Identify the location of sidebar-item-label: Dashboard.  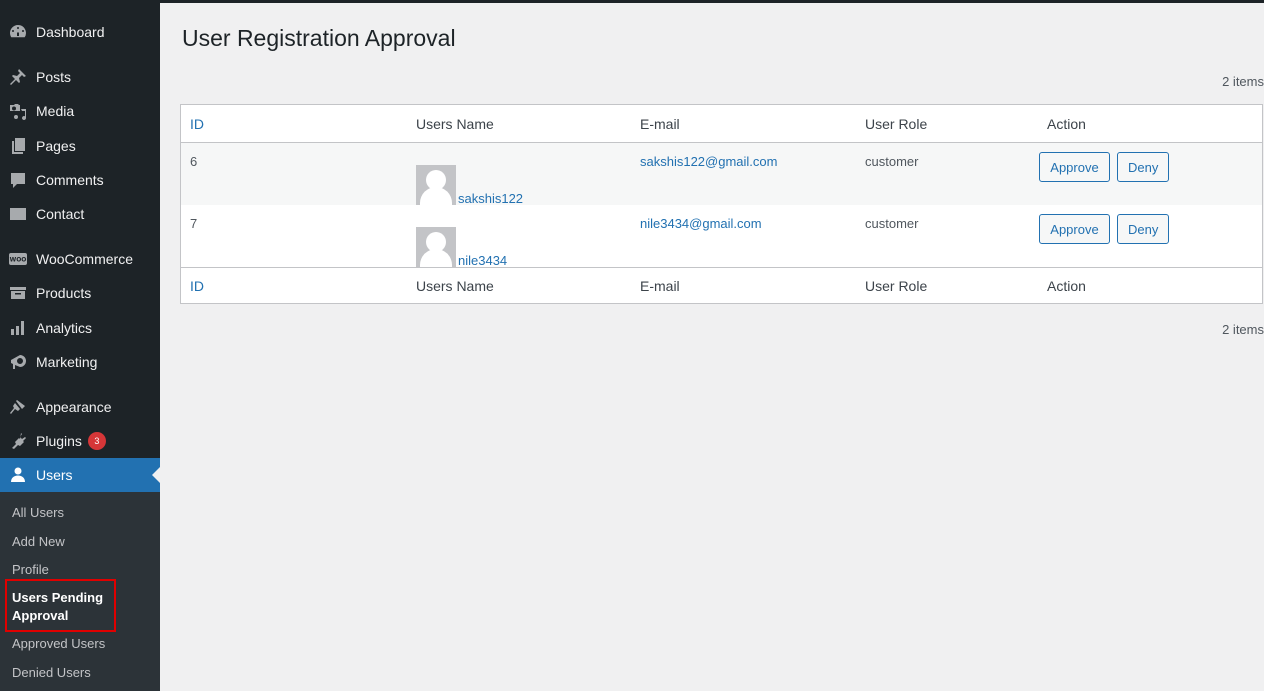
(70, 32).